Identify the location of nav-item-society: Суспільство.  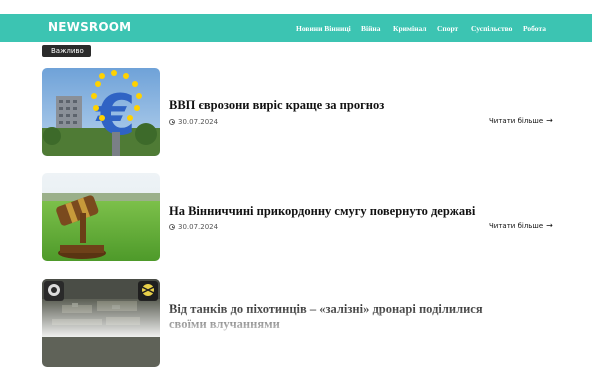
(491, 28).